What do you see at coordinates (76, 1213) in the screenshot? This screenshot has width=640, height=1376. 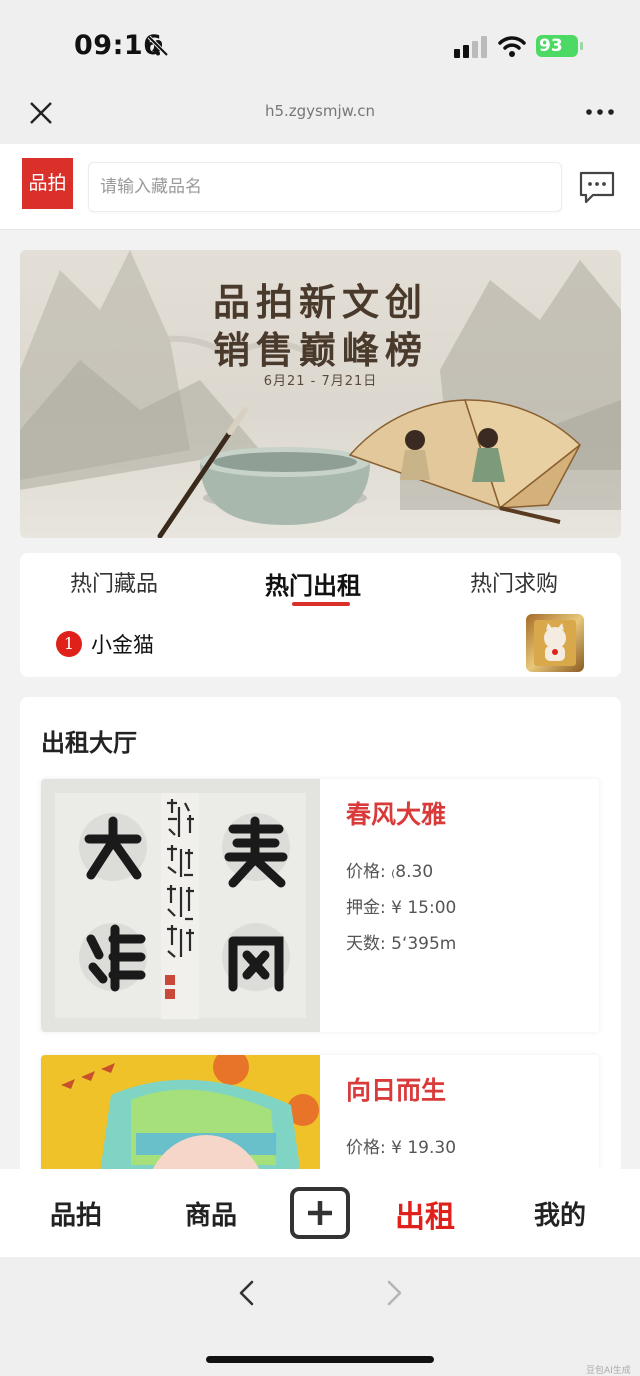 I see `tabbar-item-home: 品拍` at bounding box center [76, 1213].